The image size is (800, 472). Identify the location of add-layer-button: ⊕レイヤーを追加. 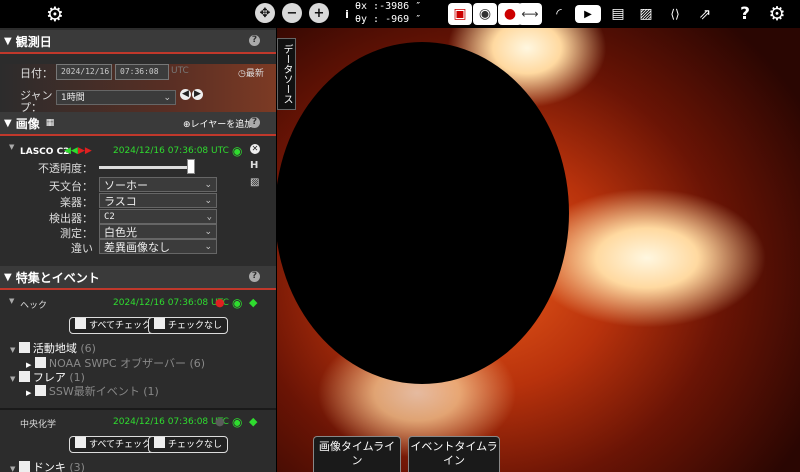
(218, 123).